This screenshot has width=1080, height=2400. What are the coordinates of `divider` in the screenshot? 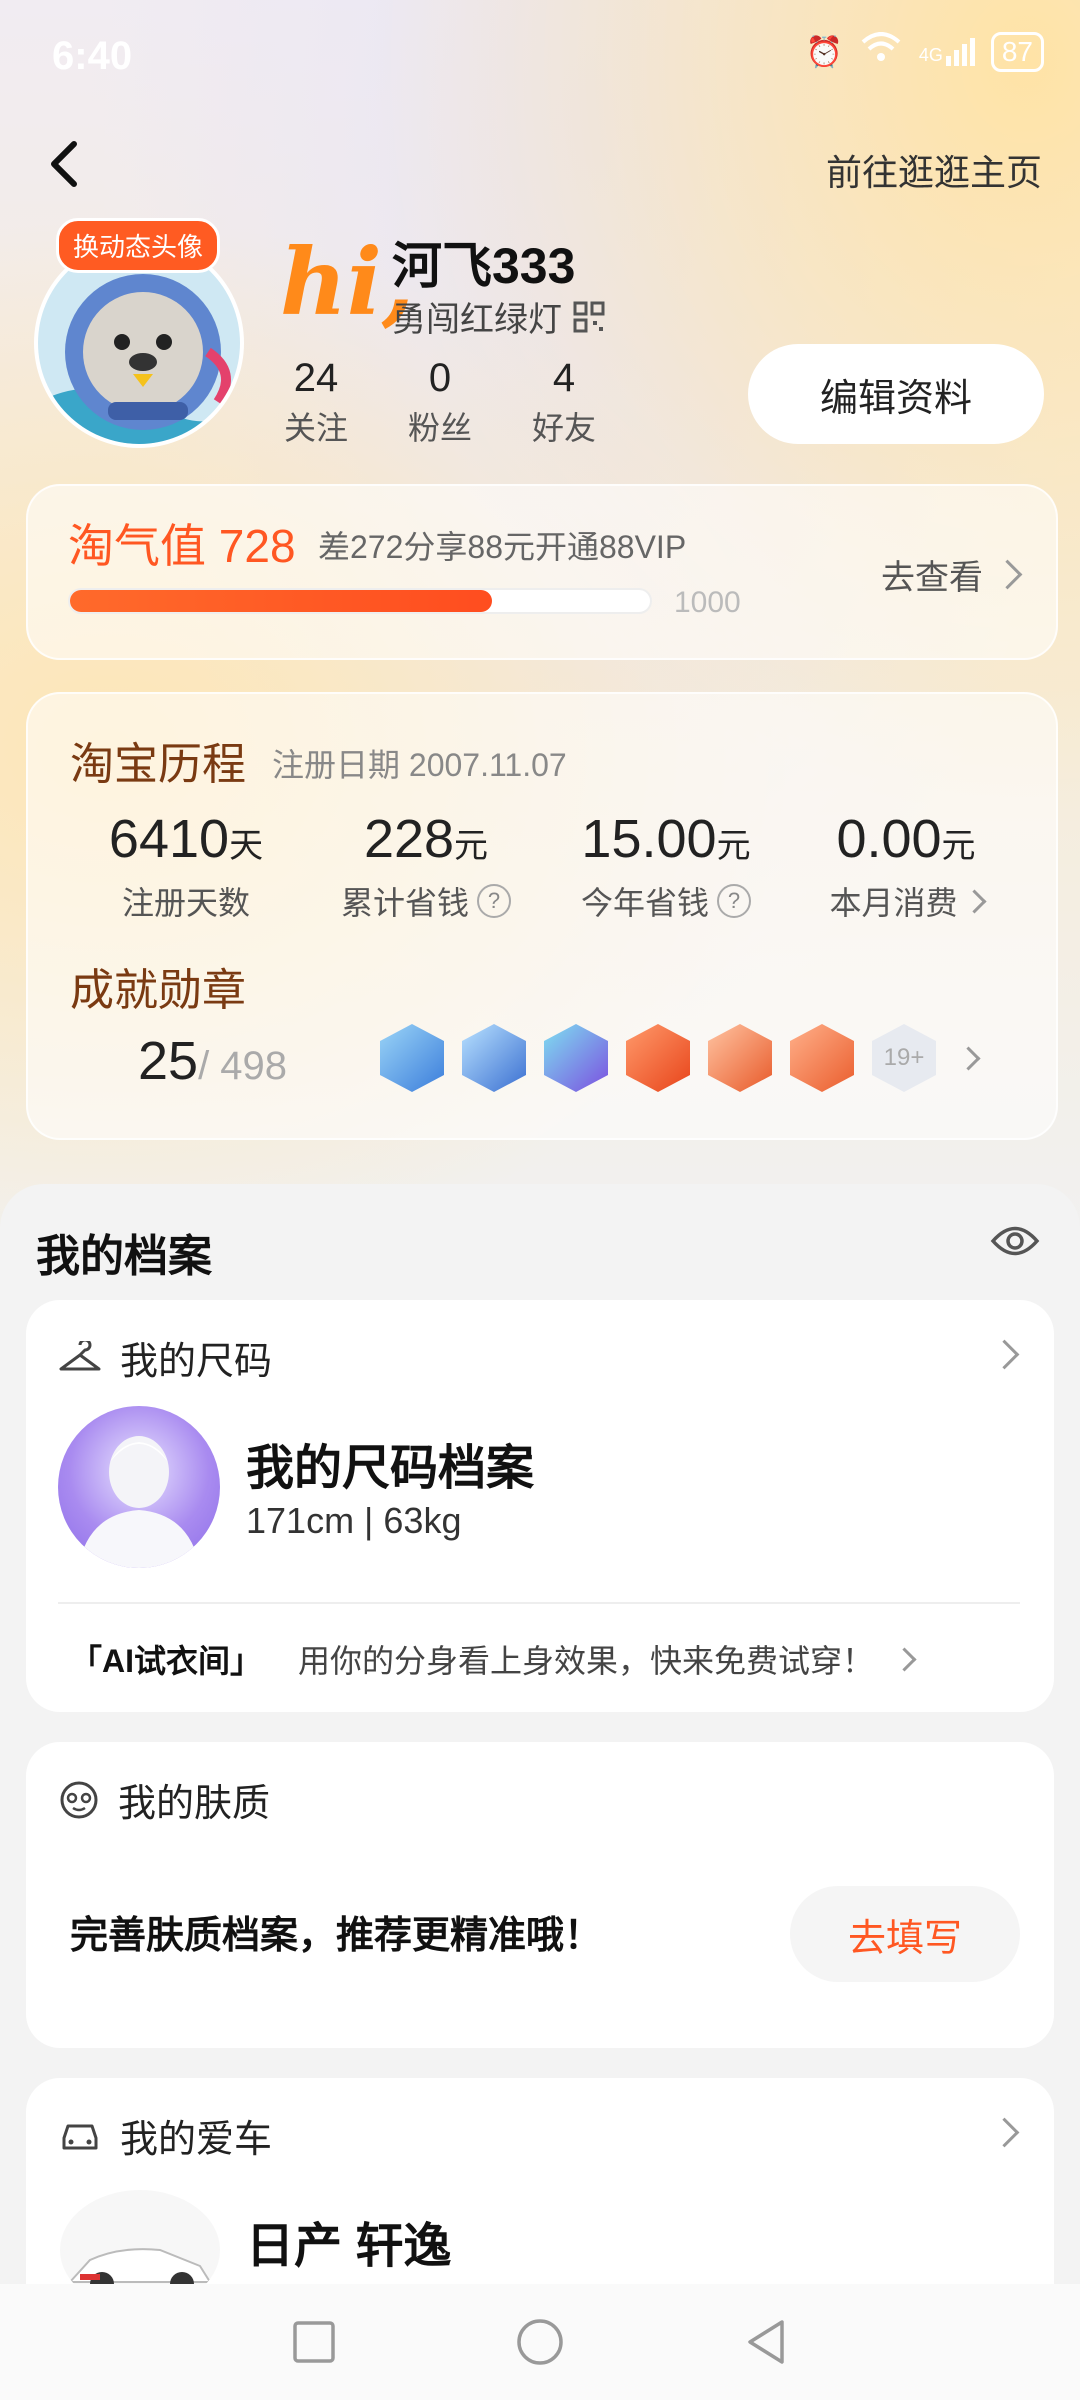 It's located at (539, 1603).